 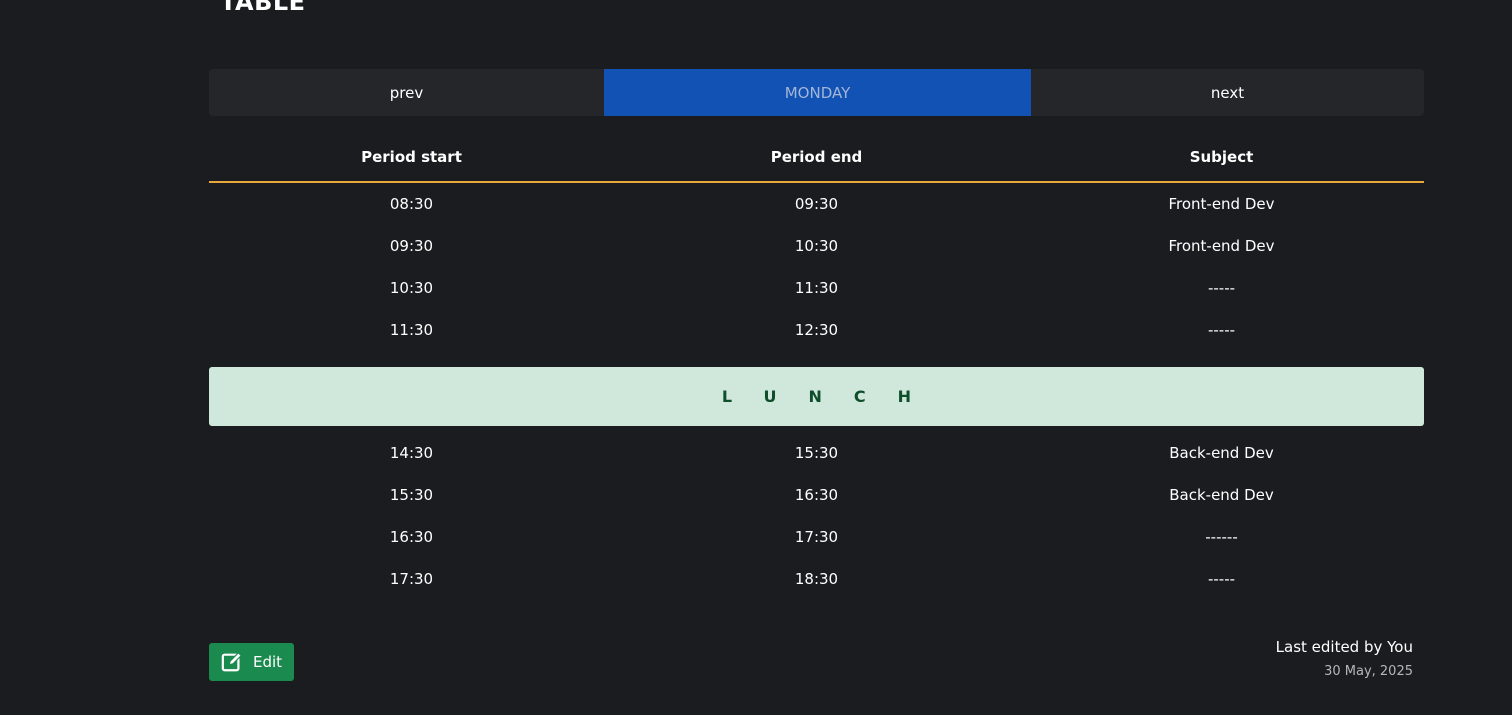 I want to click on last-edited-info: Last edited by You 30 May, 2025, so click(x=1344, y=658).